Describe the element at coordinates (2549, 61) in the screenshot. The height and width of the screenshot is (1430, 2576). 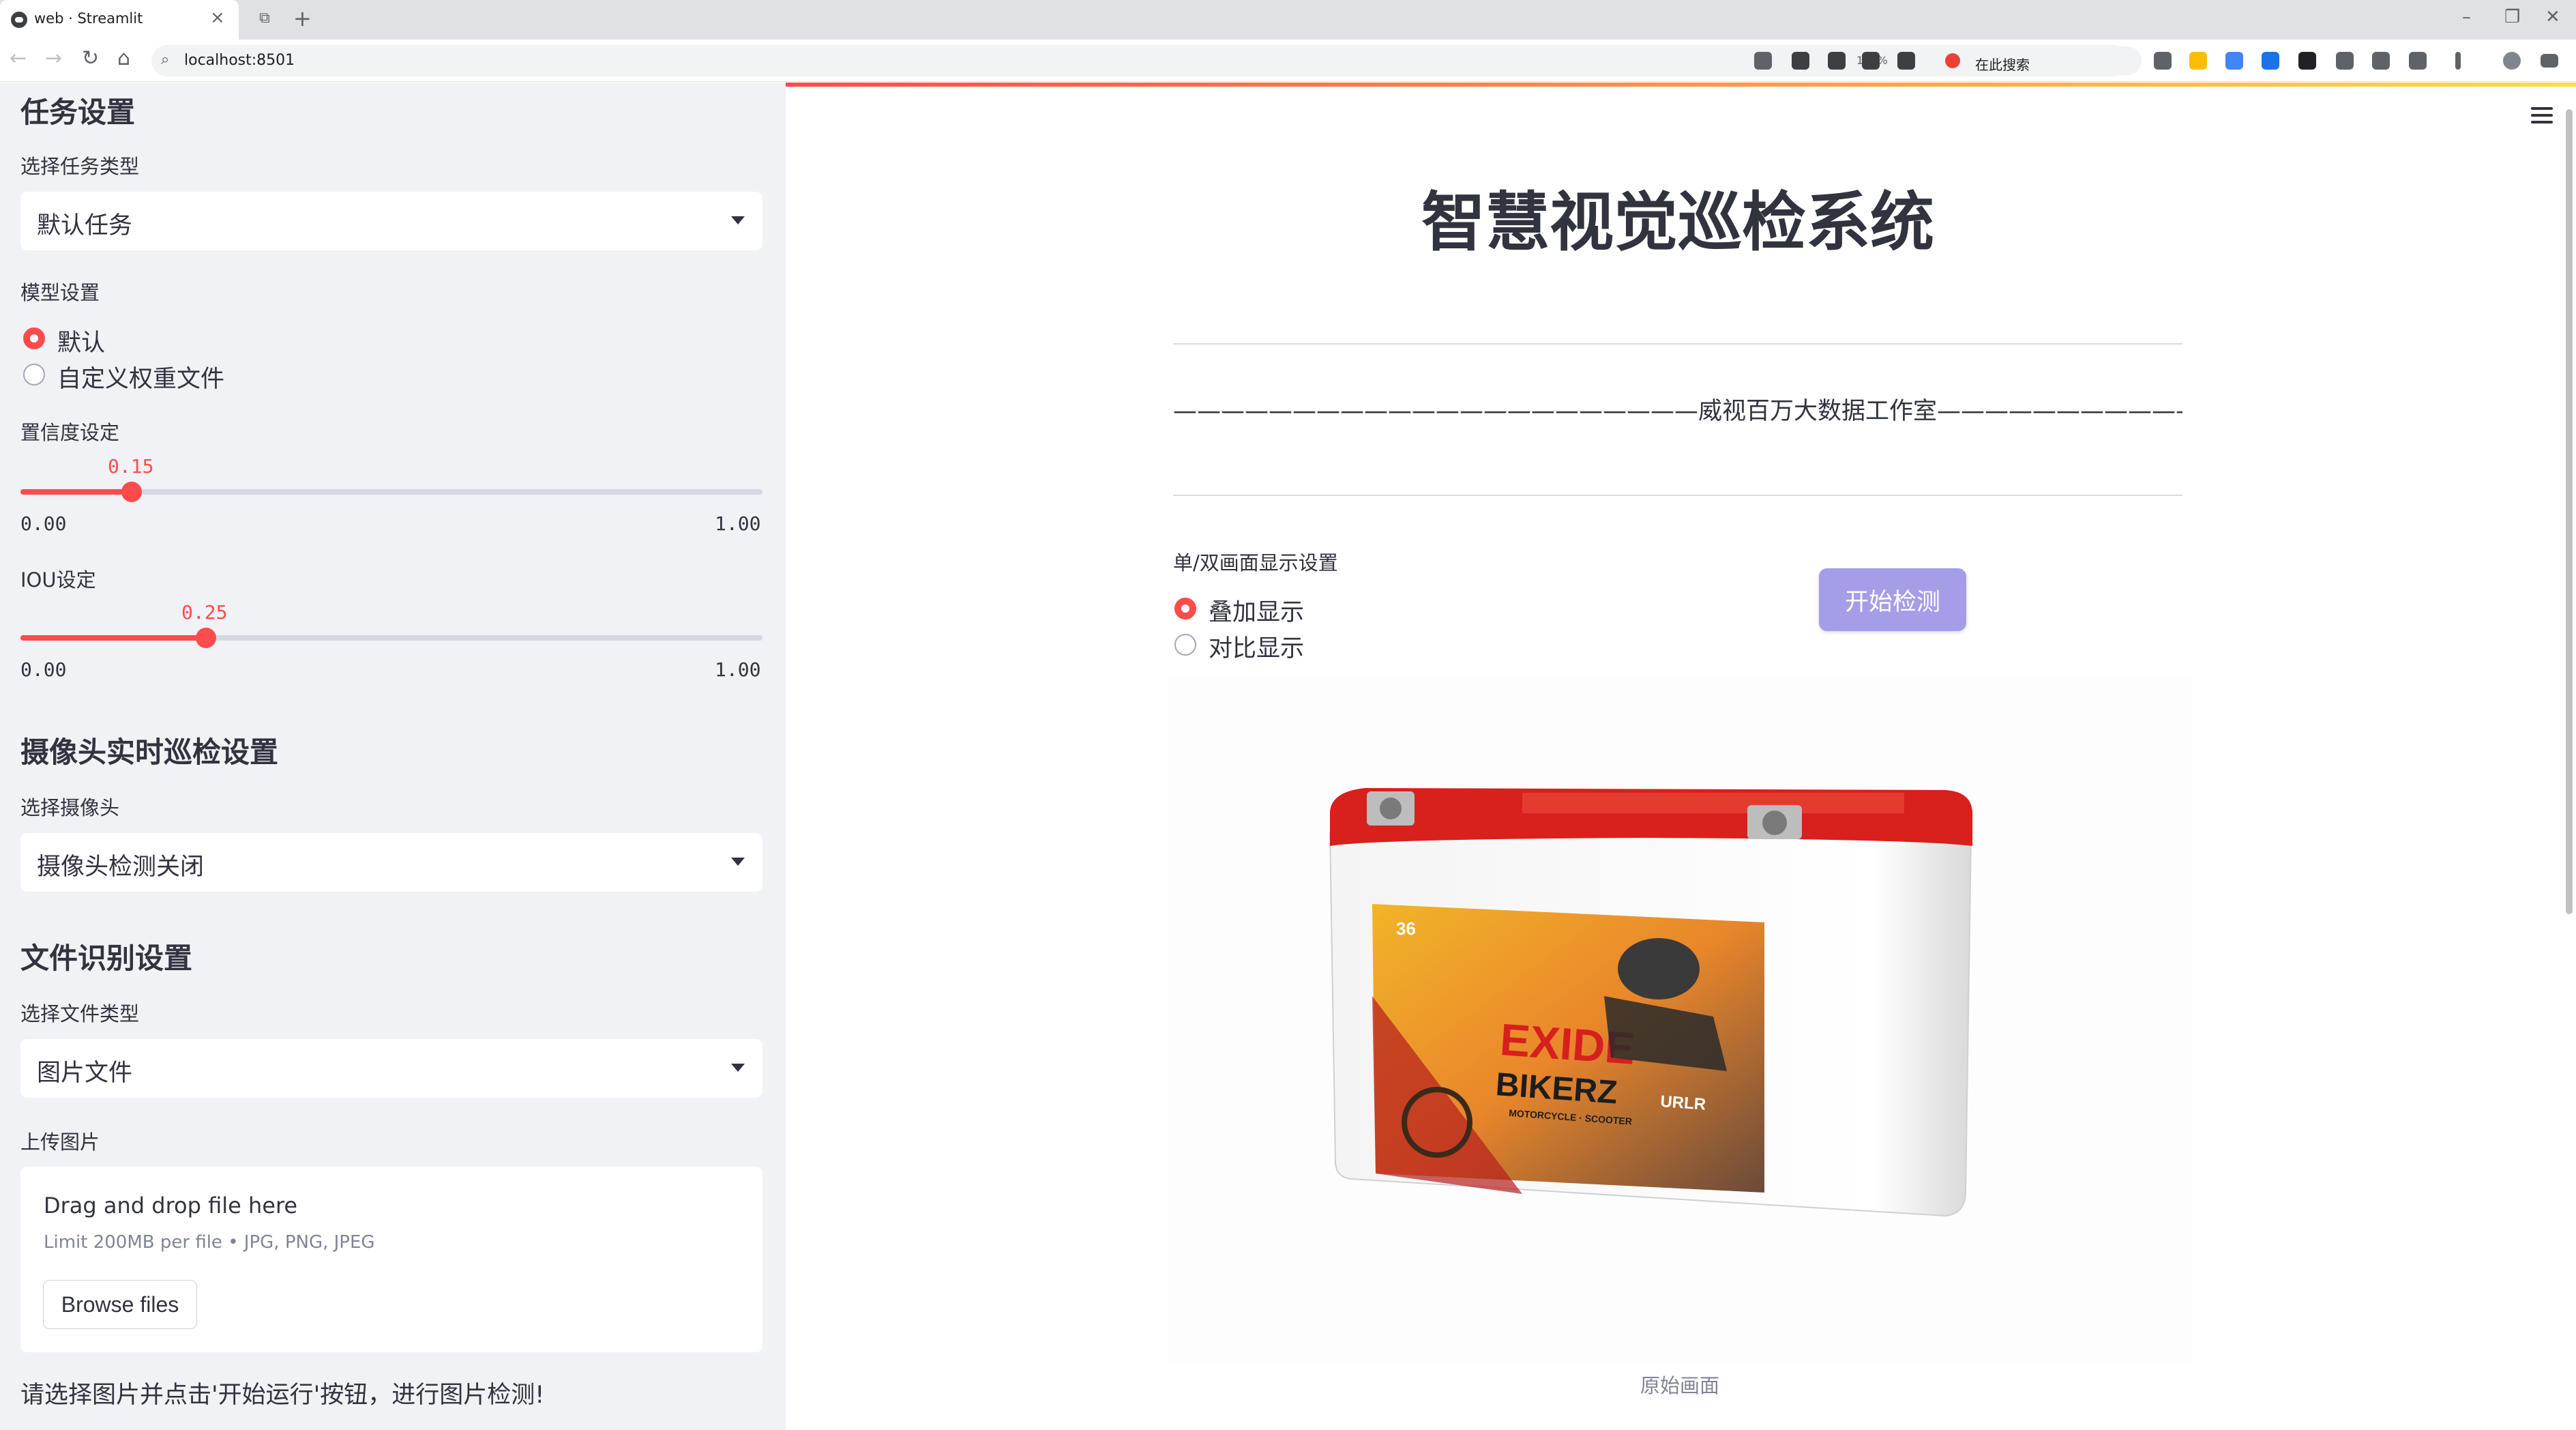
I see `browser-menu-icon` at that location.